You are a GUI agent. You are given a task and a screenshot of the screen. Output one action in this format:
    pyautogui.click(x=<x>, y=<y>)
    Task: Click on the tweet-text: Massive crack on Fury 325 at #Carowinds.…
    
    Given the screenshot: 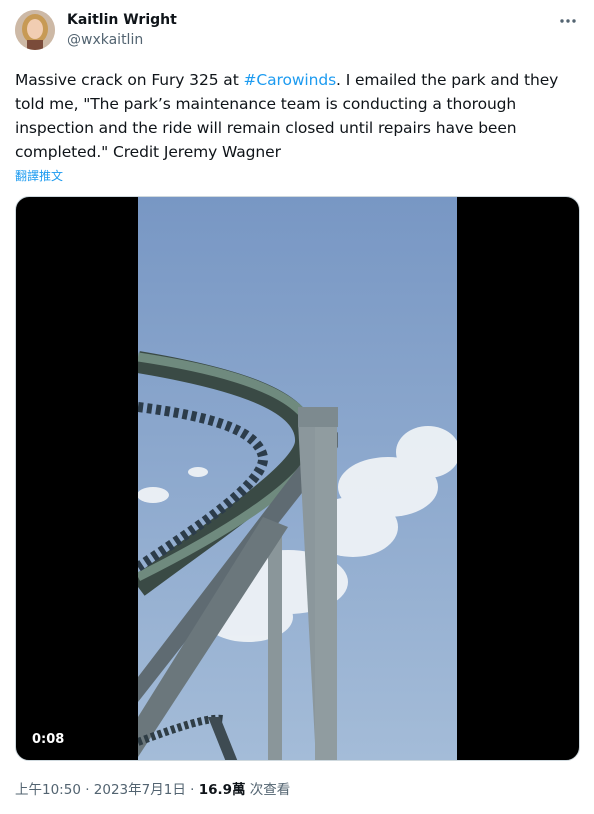 What is the action you would take?
    pyautogui.click(x=297, y=116)
    